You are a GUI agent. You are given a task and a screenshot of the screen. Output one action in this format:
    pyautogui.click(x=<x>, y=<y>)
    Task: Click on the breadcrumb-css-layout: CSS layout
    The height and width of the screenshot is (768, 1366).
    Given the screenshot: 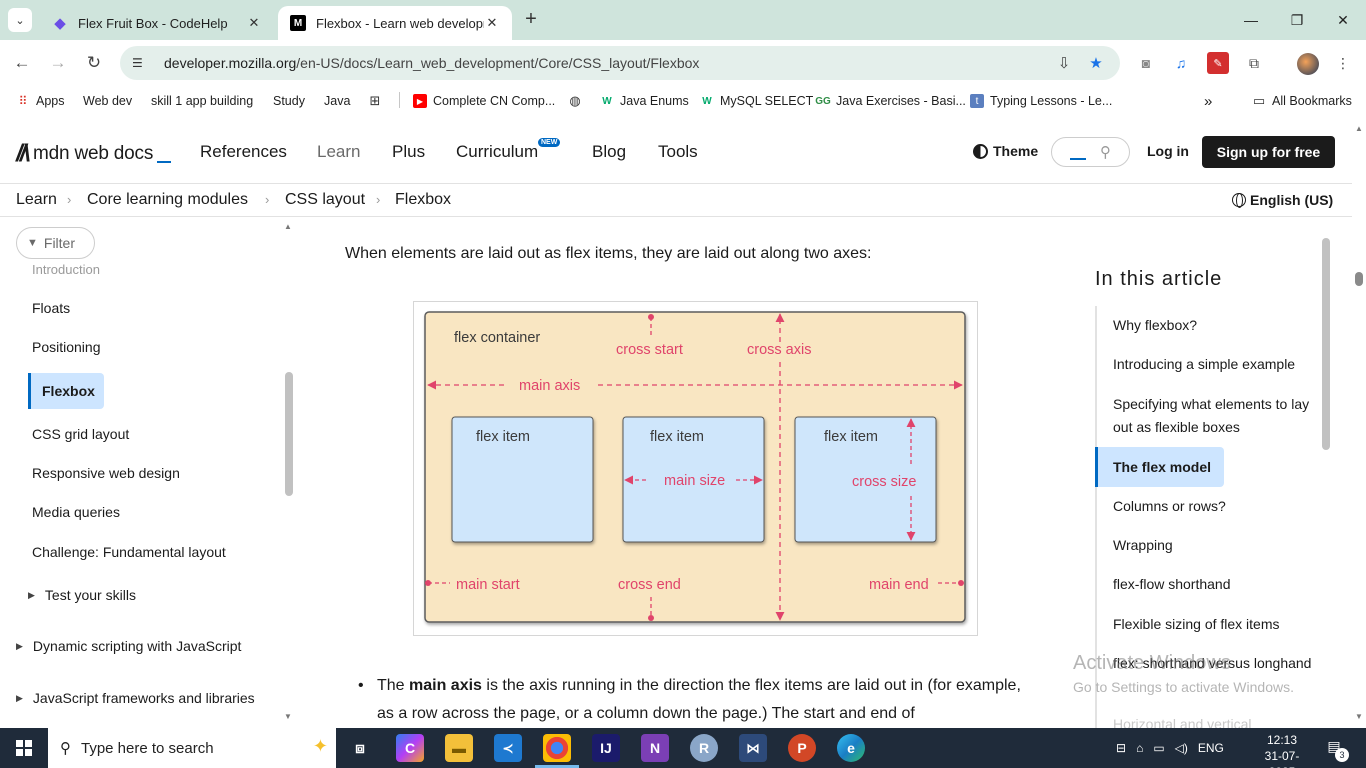 What is the action you would take?
    pyautogui.click(x=325, y=200)
    